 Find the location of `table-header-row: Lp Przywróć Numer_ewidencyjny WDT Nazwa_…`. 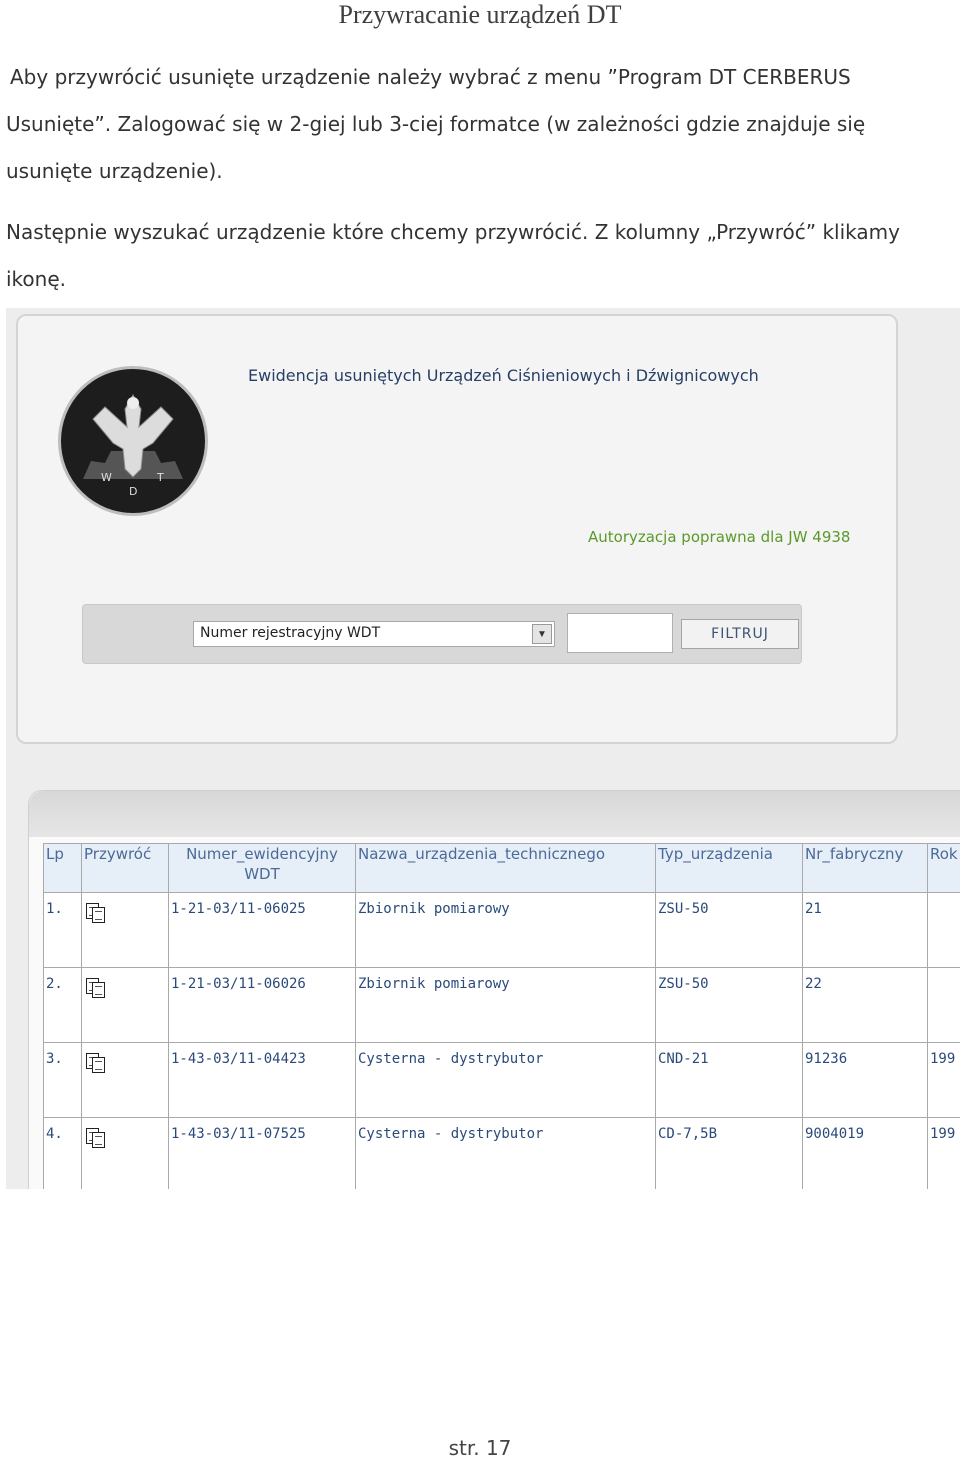

table-header-row: Lp Przywróć Numer_ewidencyjny WDT Nazwa_… is located at coordinates (502, 868).